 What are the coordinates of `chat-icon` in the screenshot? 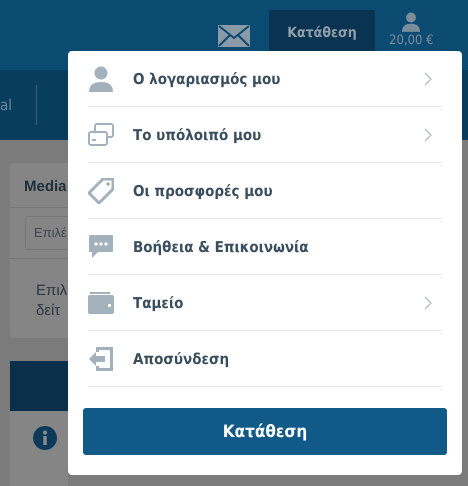 It's located at (101, 247).